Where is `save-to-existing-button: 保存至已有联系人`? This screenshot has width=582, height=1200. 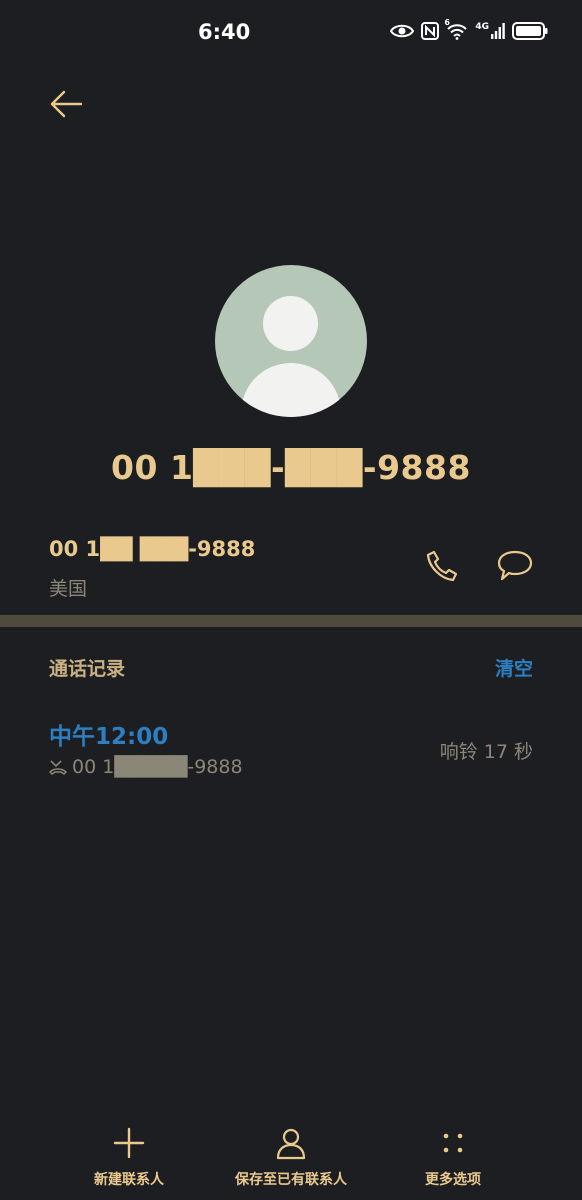
save-to-existing-button: 保存至已有联系人 is located at coordinates (291, 1157).